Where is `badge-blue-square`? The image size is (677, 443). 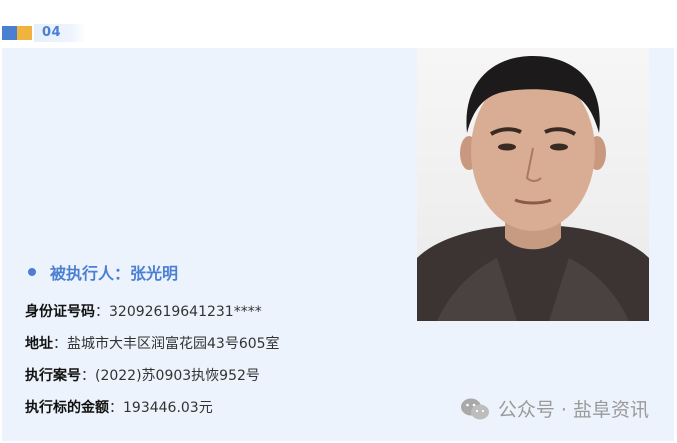
badge-blue-square is located at coordinates (9, 33).